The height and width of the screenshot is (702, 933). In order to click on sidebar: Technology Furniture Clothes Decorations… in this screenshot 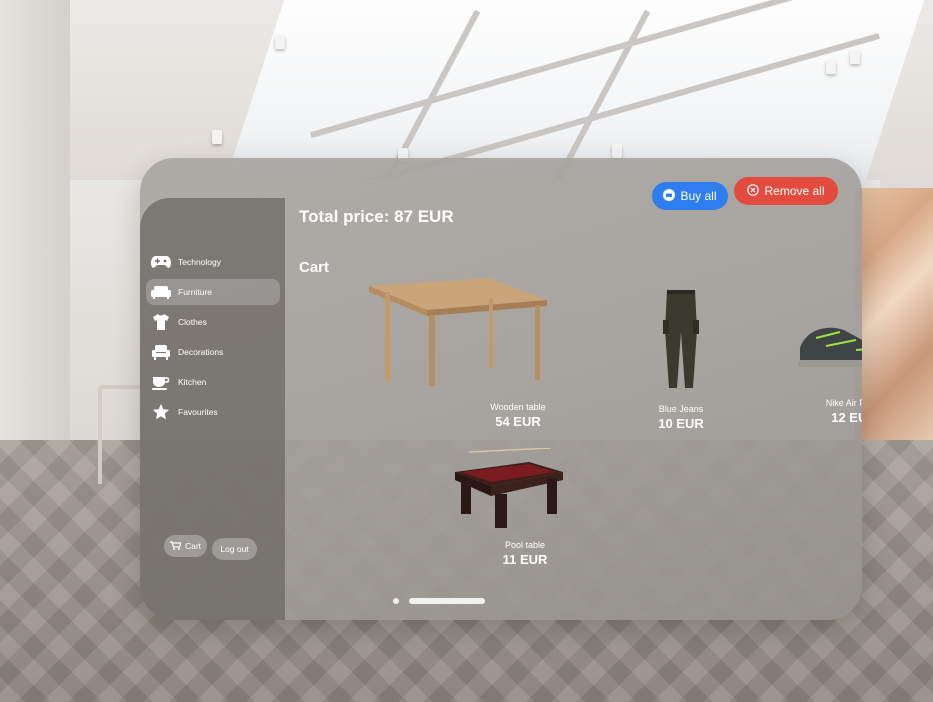, I will do `click(212, 409)`.